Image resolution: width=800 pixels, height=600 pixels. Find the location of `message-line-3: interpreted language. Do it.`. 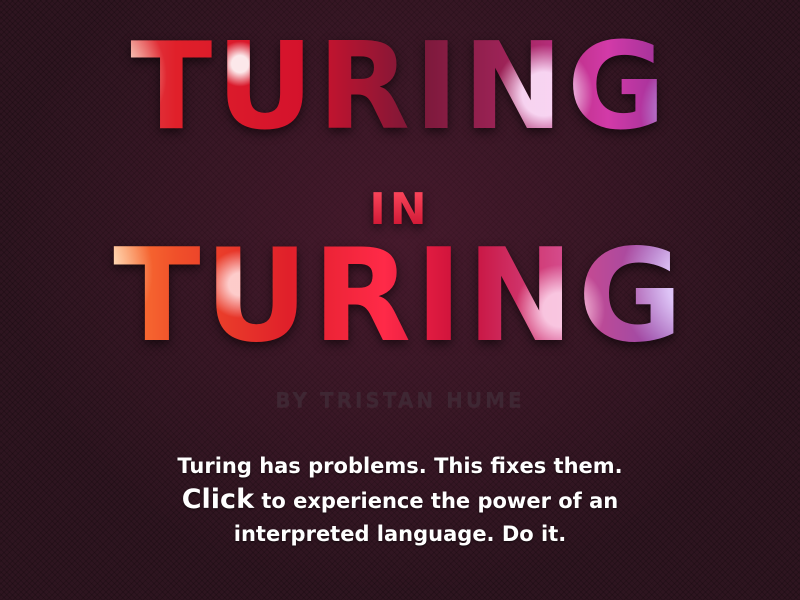

message-line-3: interpreted language. Do it. is located at coordinates (400, 534).